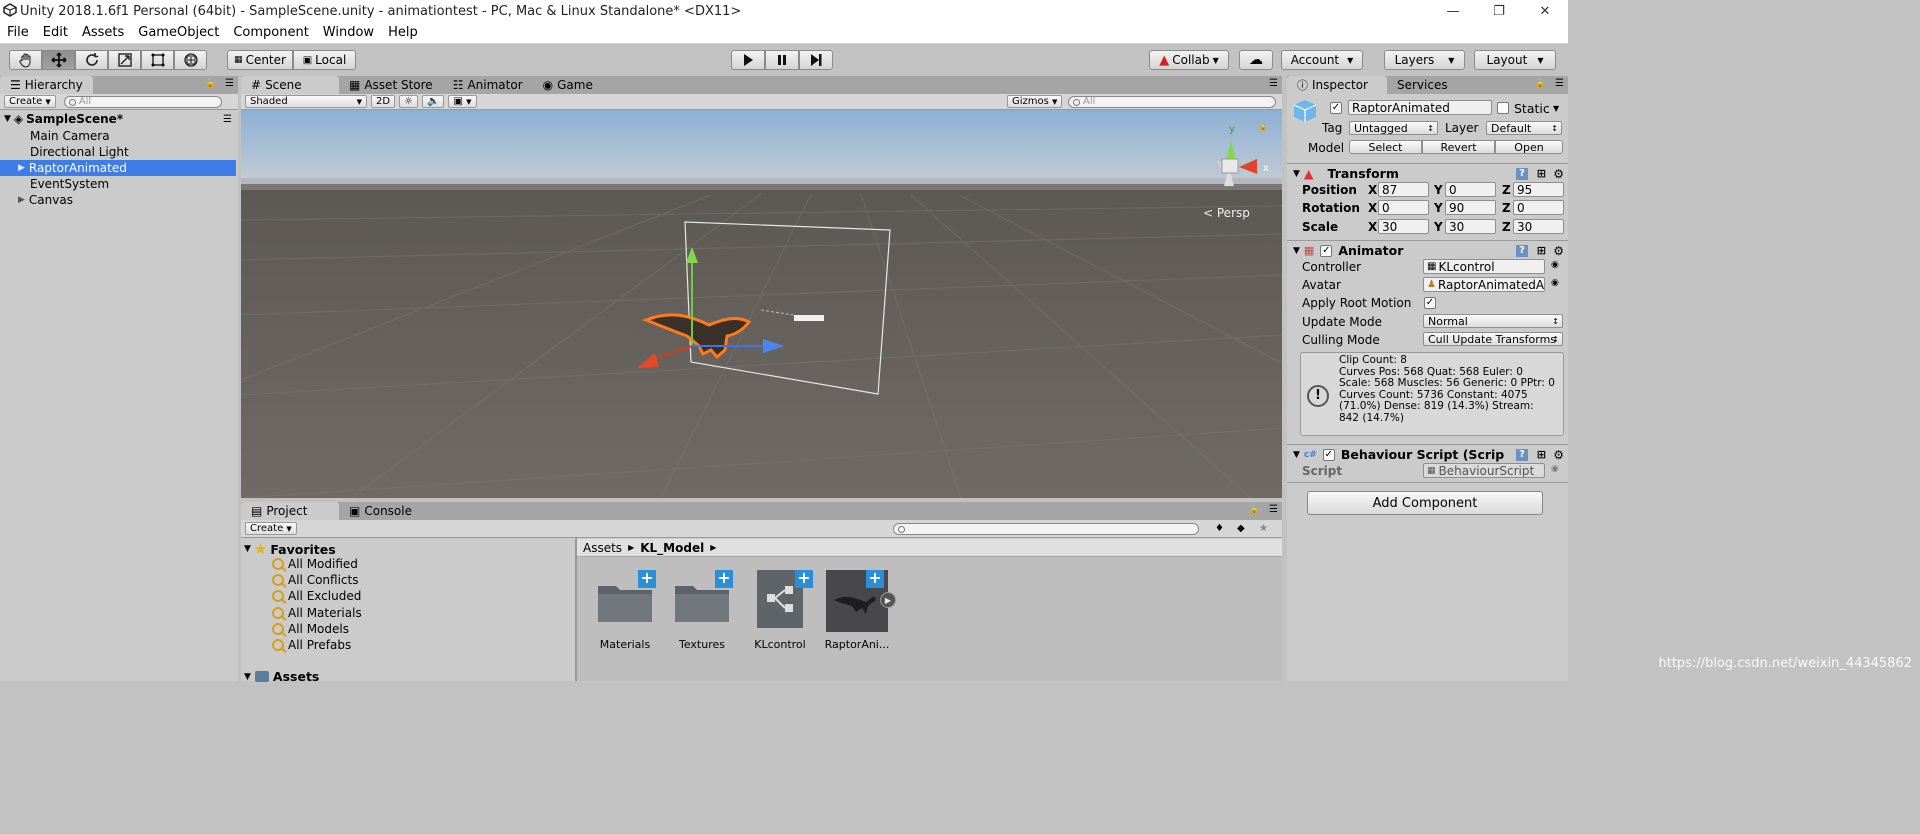  Describe the element at coordinates (1427, 250) in the screenshot. I see `animator-header: ▼ ▦ ✓ Animator ? ⊞ ⚙` at that location.